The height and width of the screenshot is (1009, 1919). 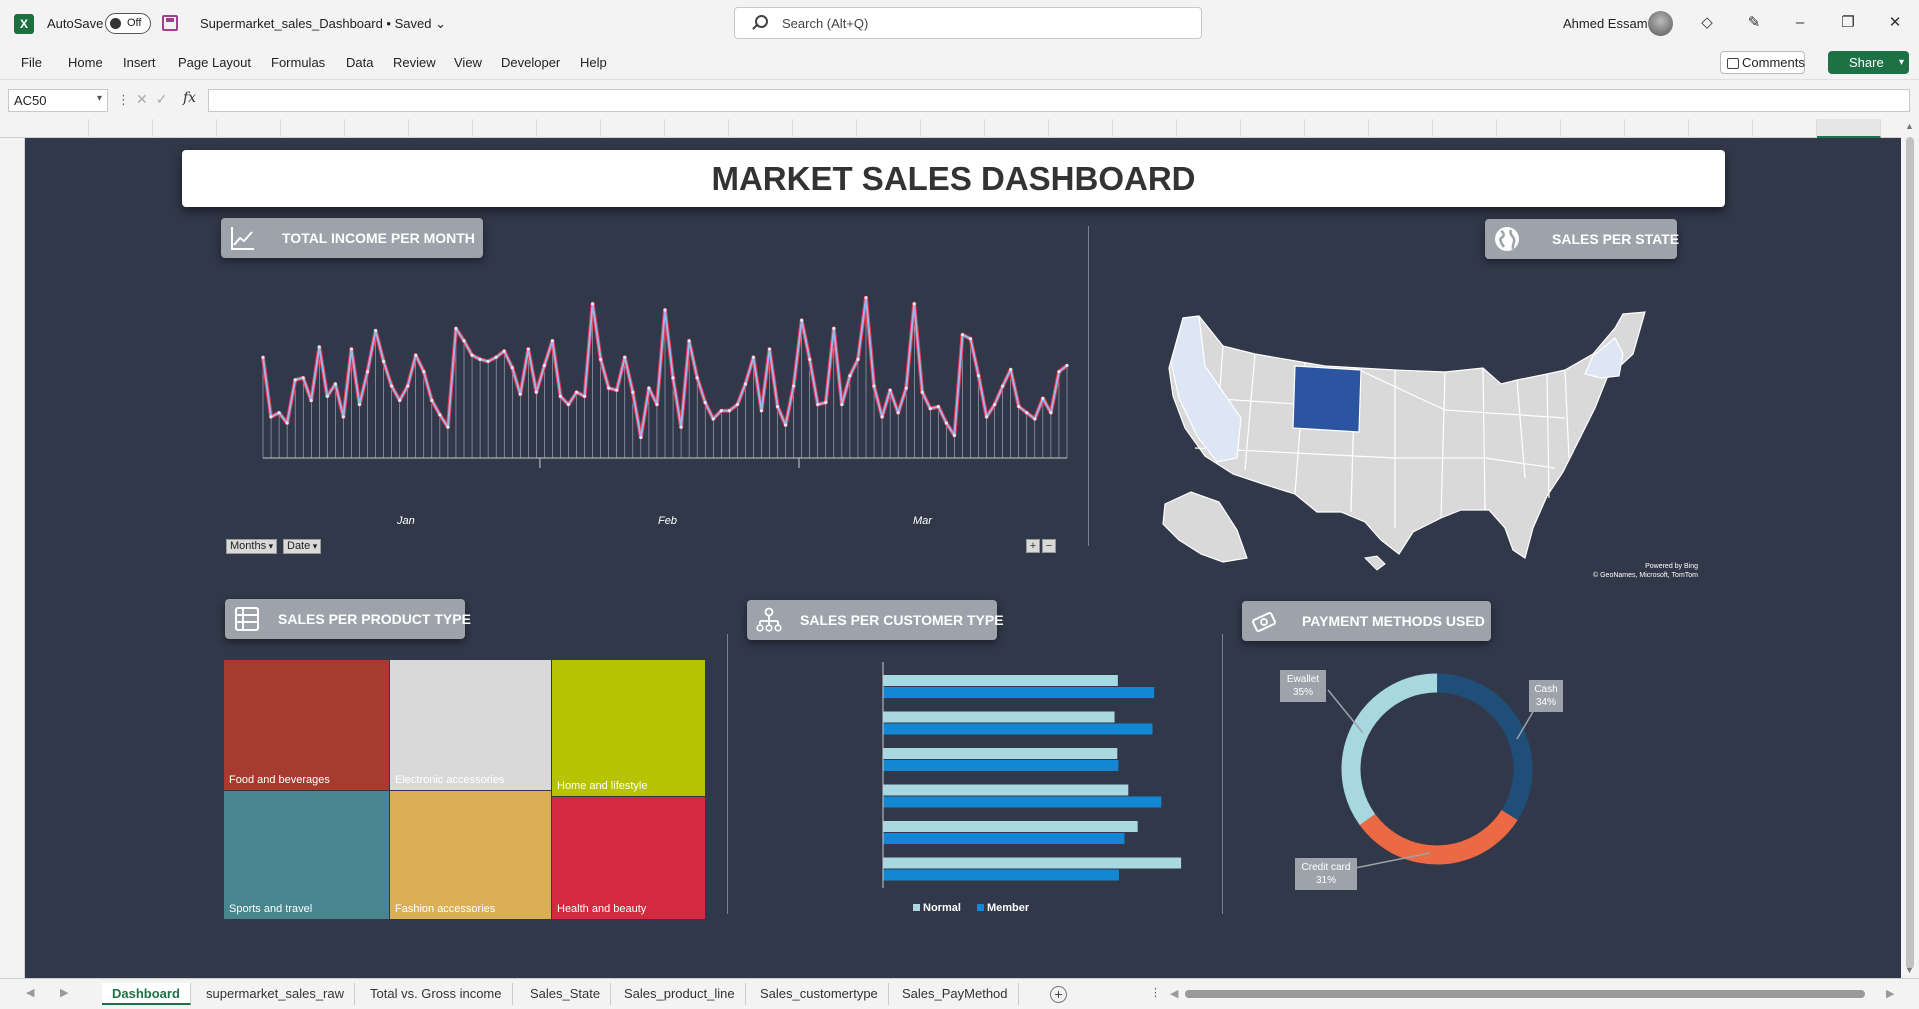 I want to click on menu-file: File, so click(x=31, y=62).